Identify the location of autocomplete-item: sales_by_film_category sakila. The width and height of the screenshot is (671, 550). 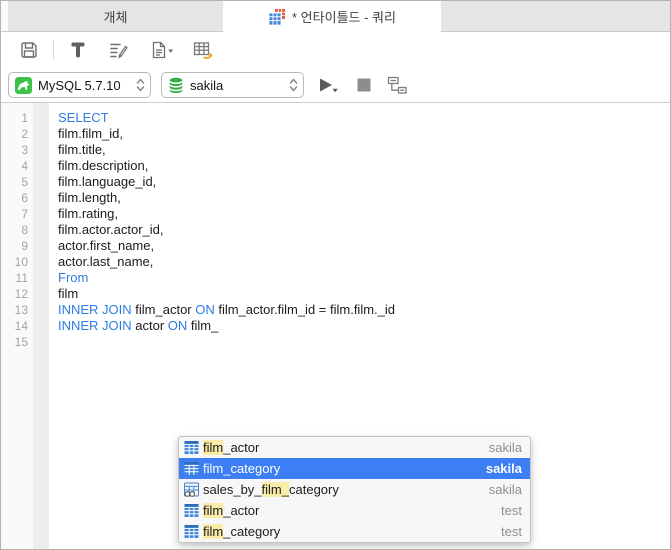
(354, 489).